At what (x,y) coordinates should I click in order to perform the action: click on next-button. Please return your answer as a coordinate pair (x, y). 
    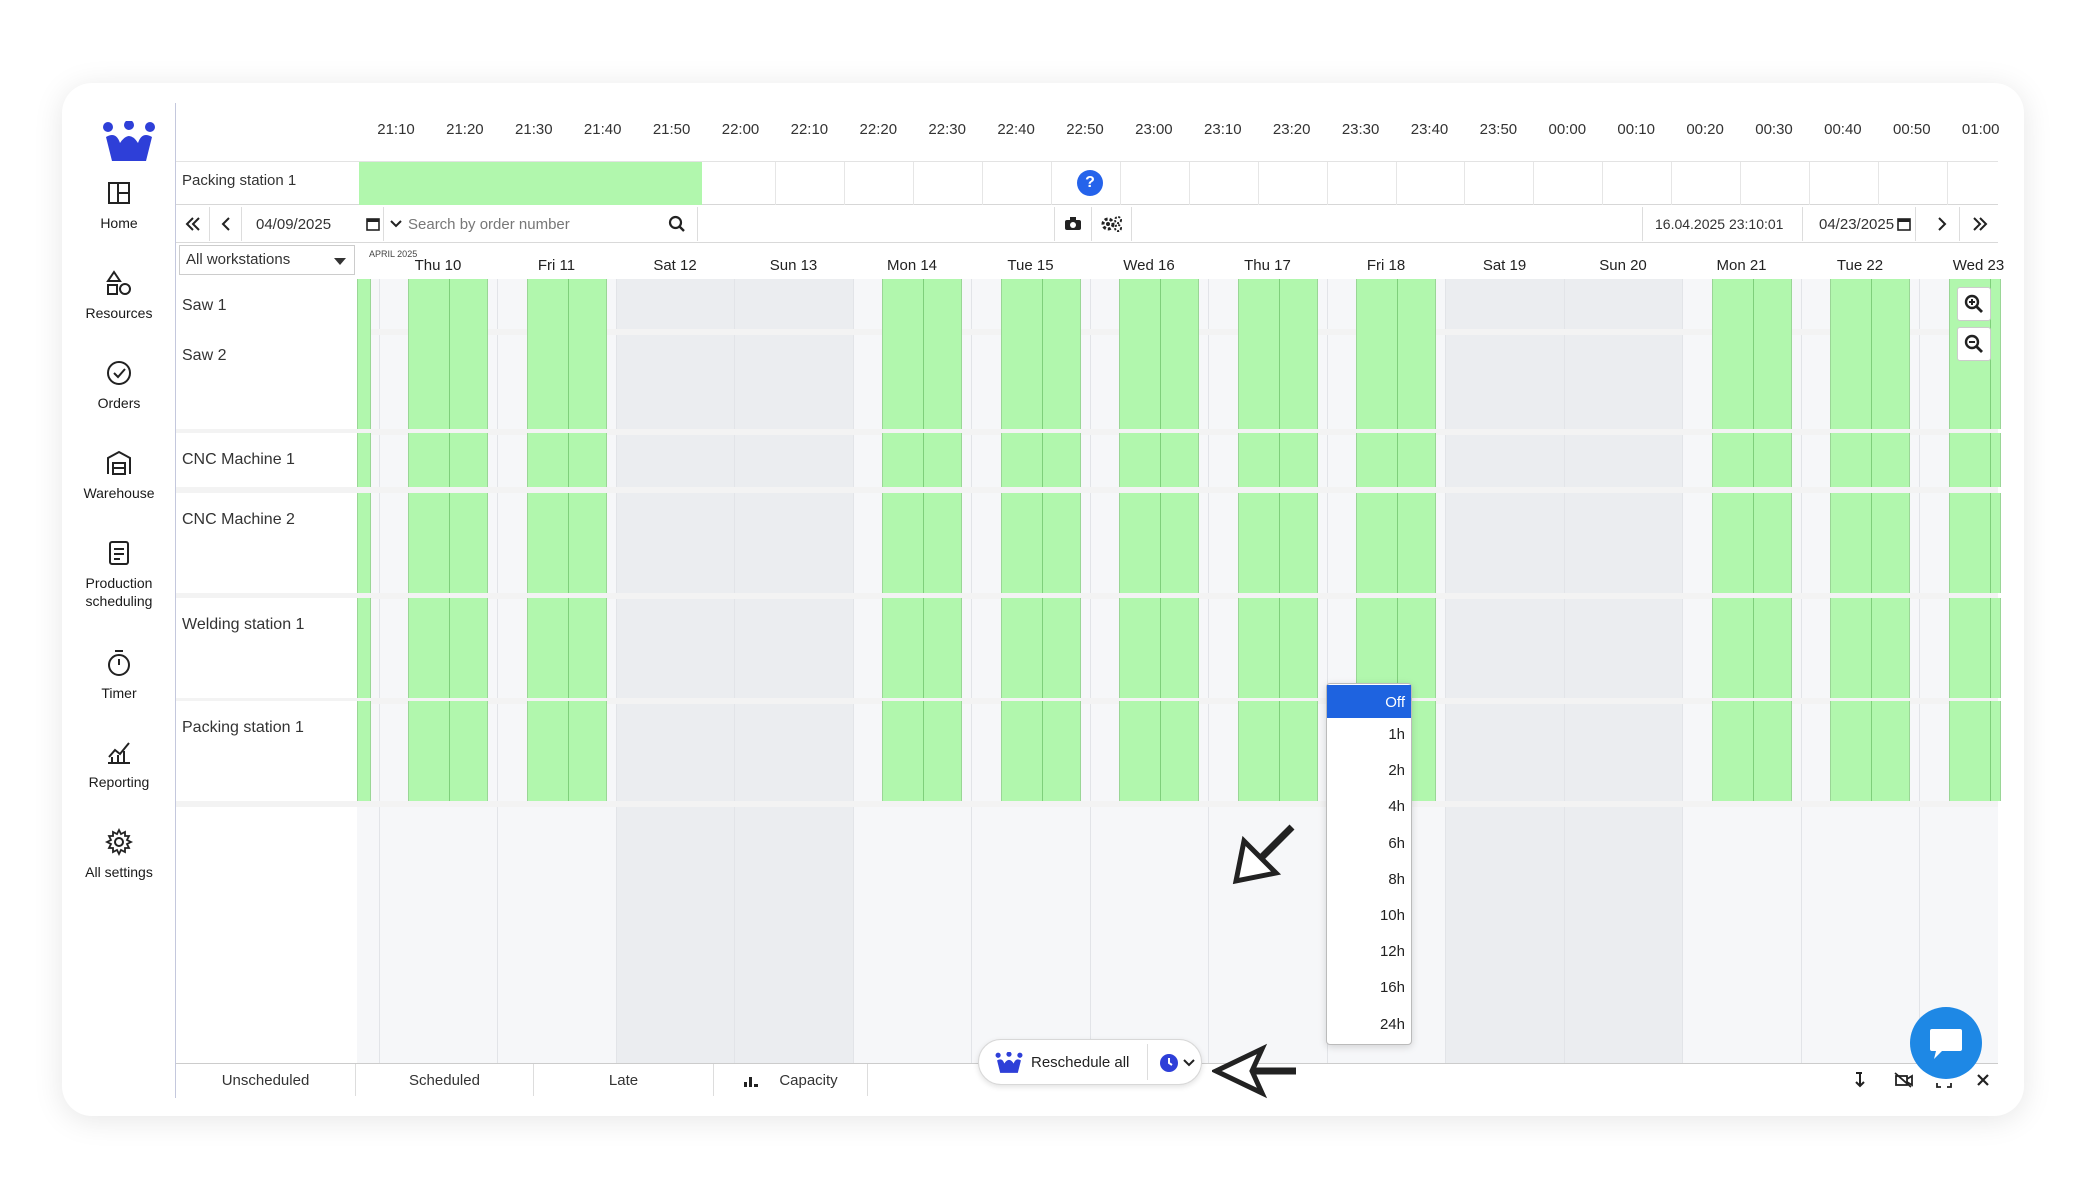
    Looking at the image, I should click on (1942, 224).